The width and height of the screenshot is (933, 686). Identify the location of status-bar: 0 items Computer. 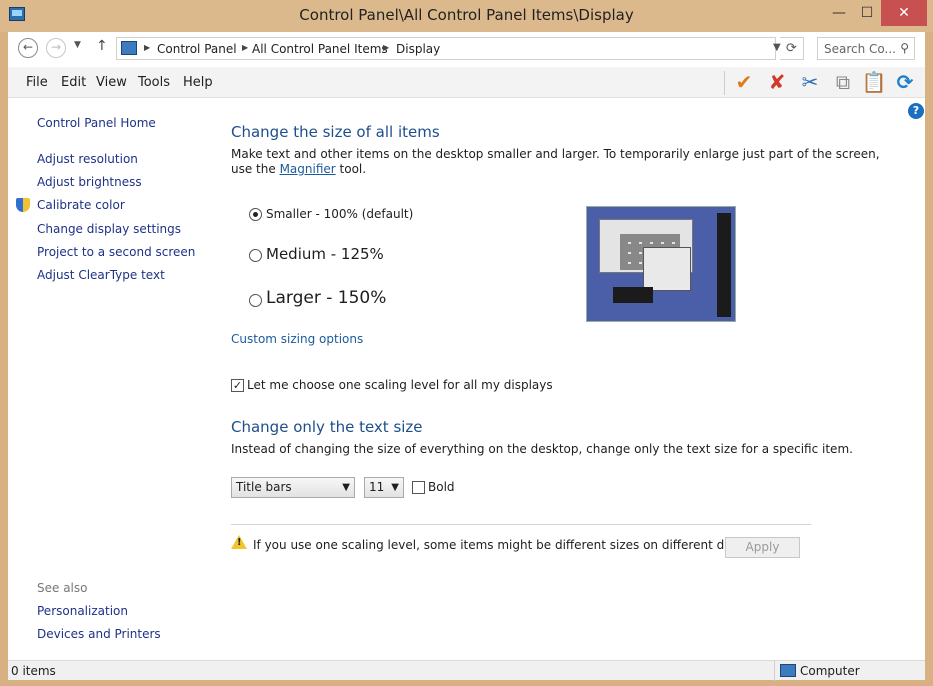
(466, 670).